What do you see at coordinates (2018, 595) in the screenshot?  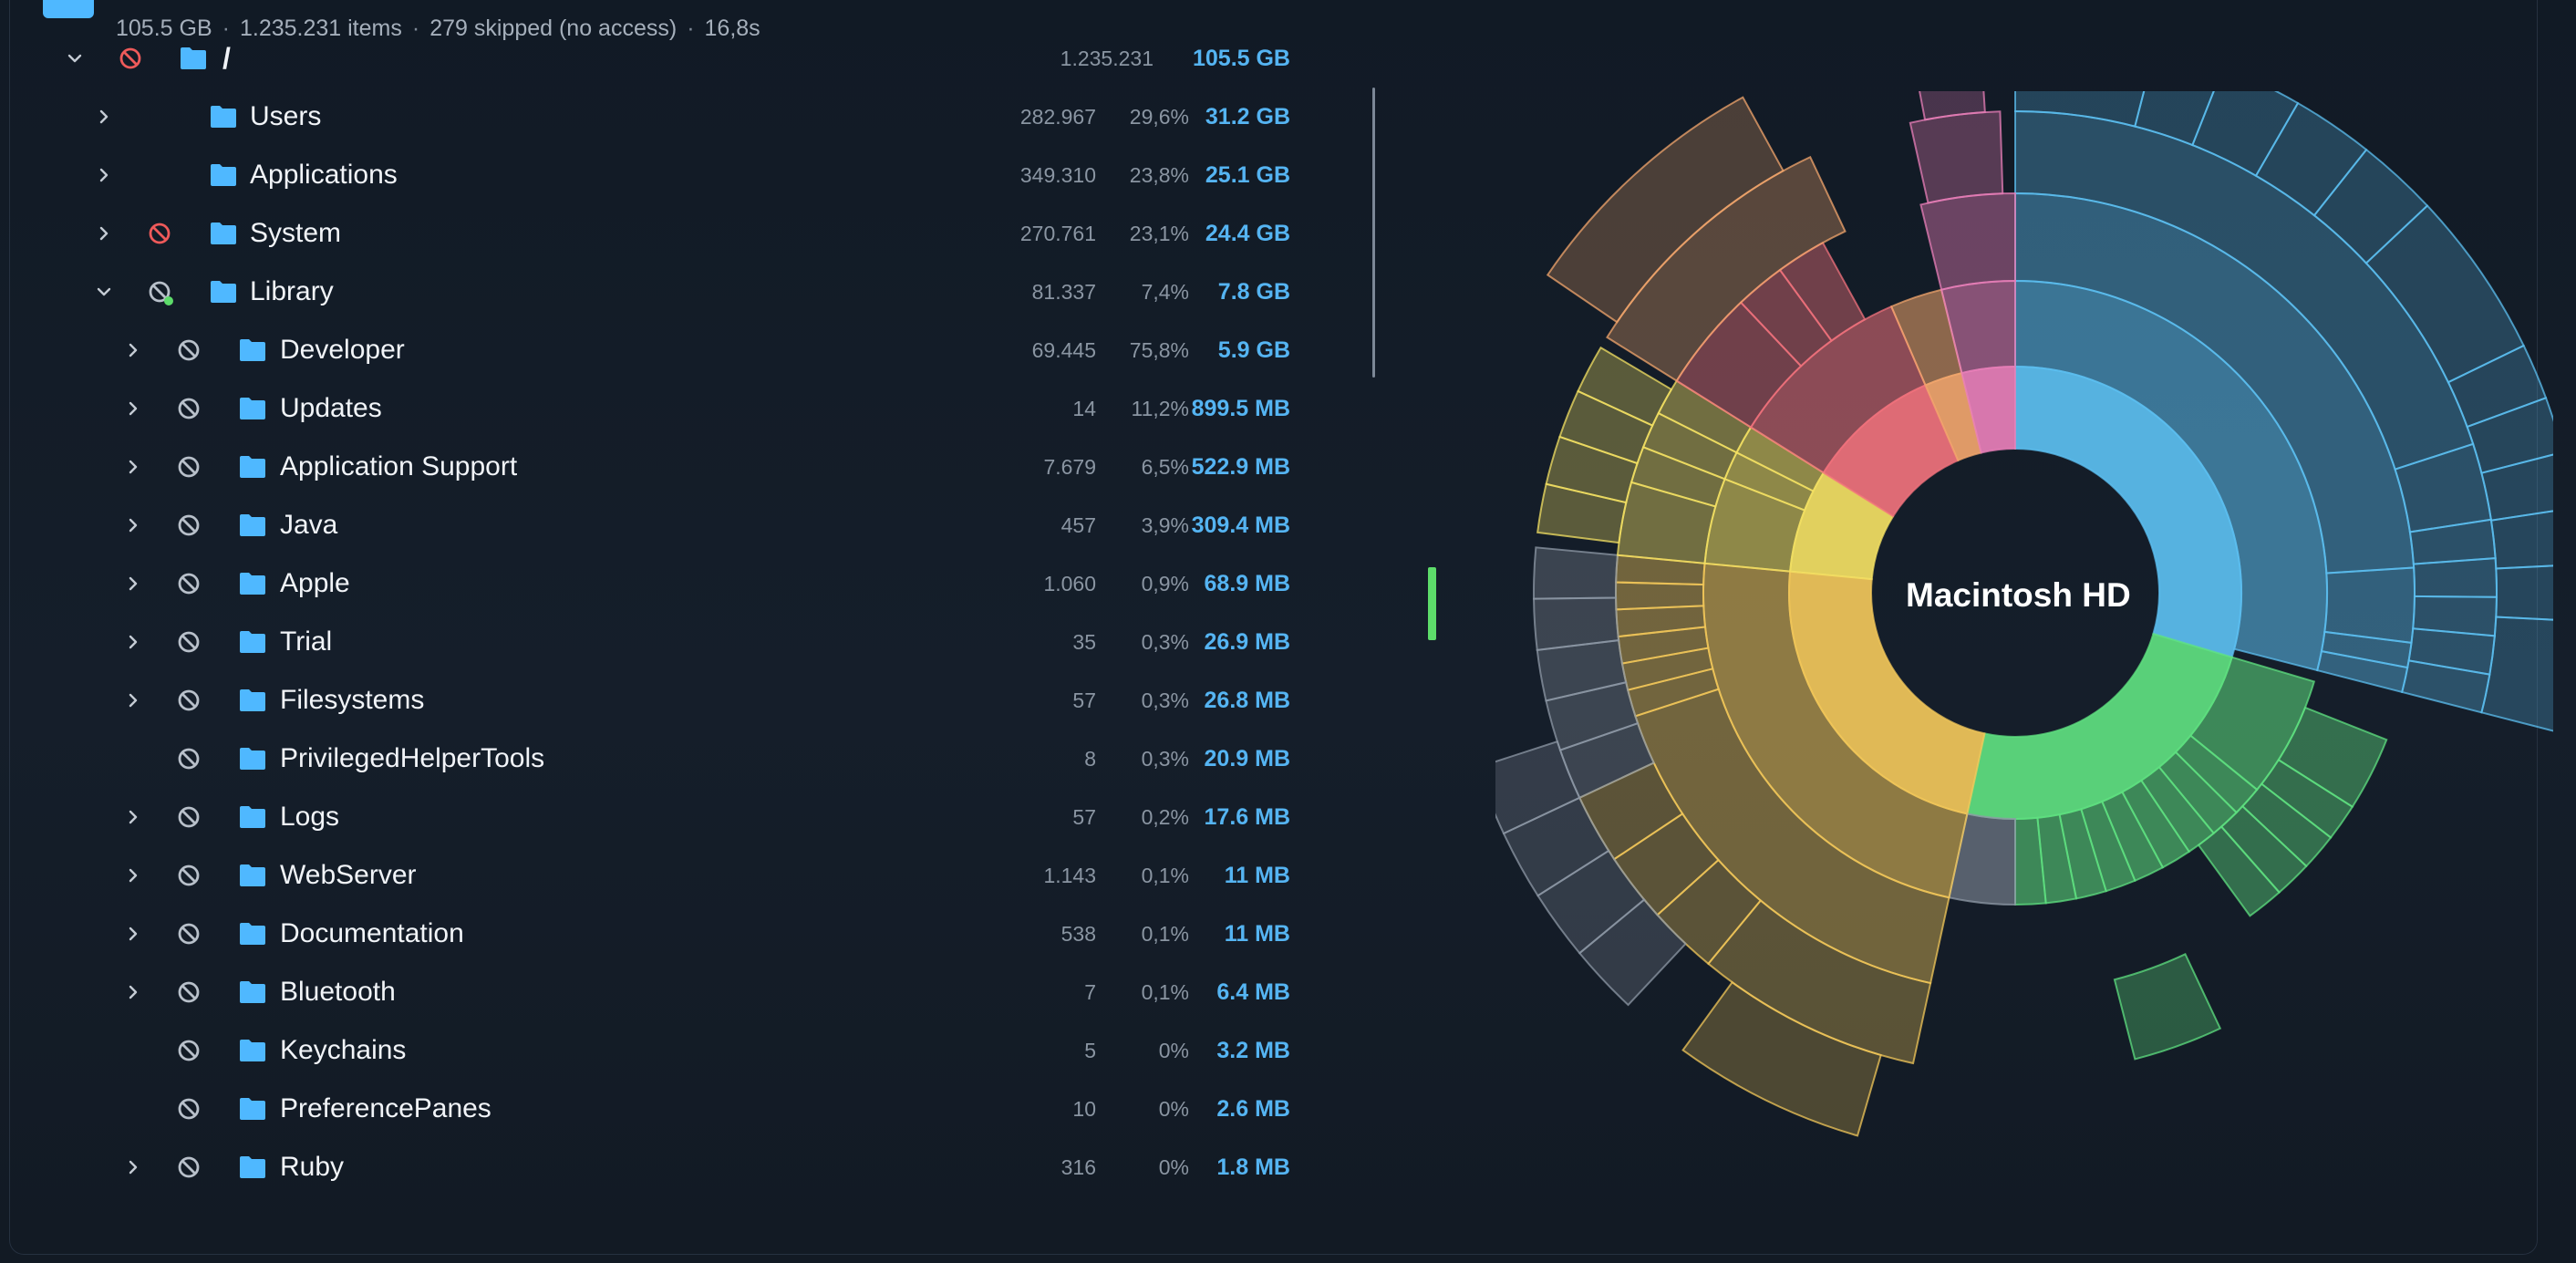 I see `sunburst-center-label: Macintosh HD` at bounding box center [2018, 595].